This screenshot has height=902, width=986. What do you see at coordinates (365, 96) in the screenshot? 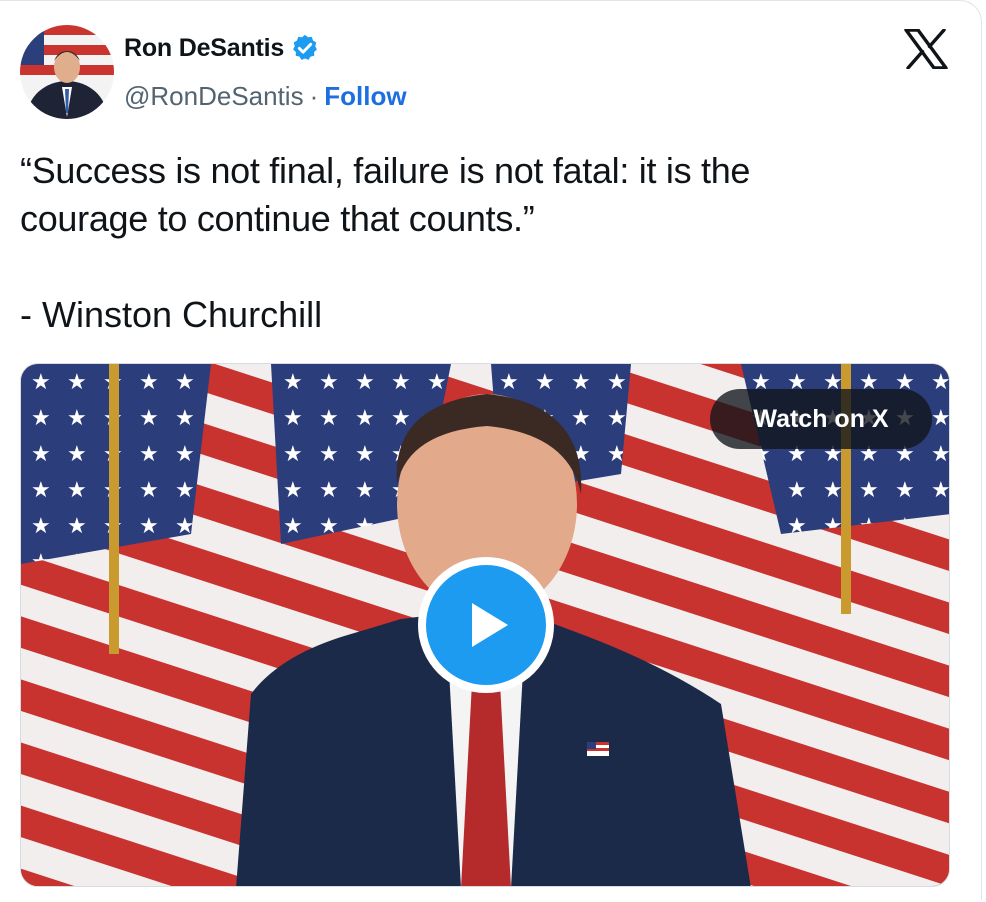
I see `follow-button: Follow` at bounding box center [365, 96].